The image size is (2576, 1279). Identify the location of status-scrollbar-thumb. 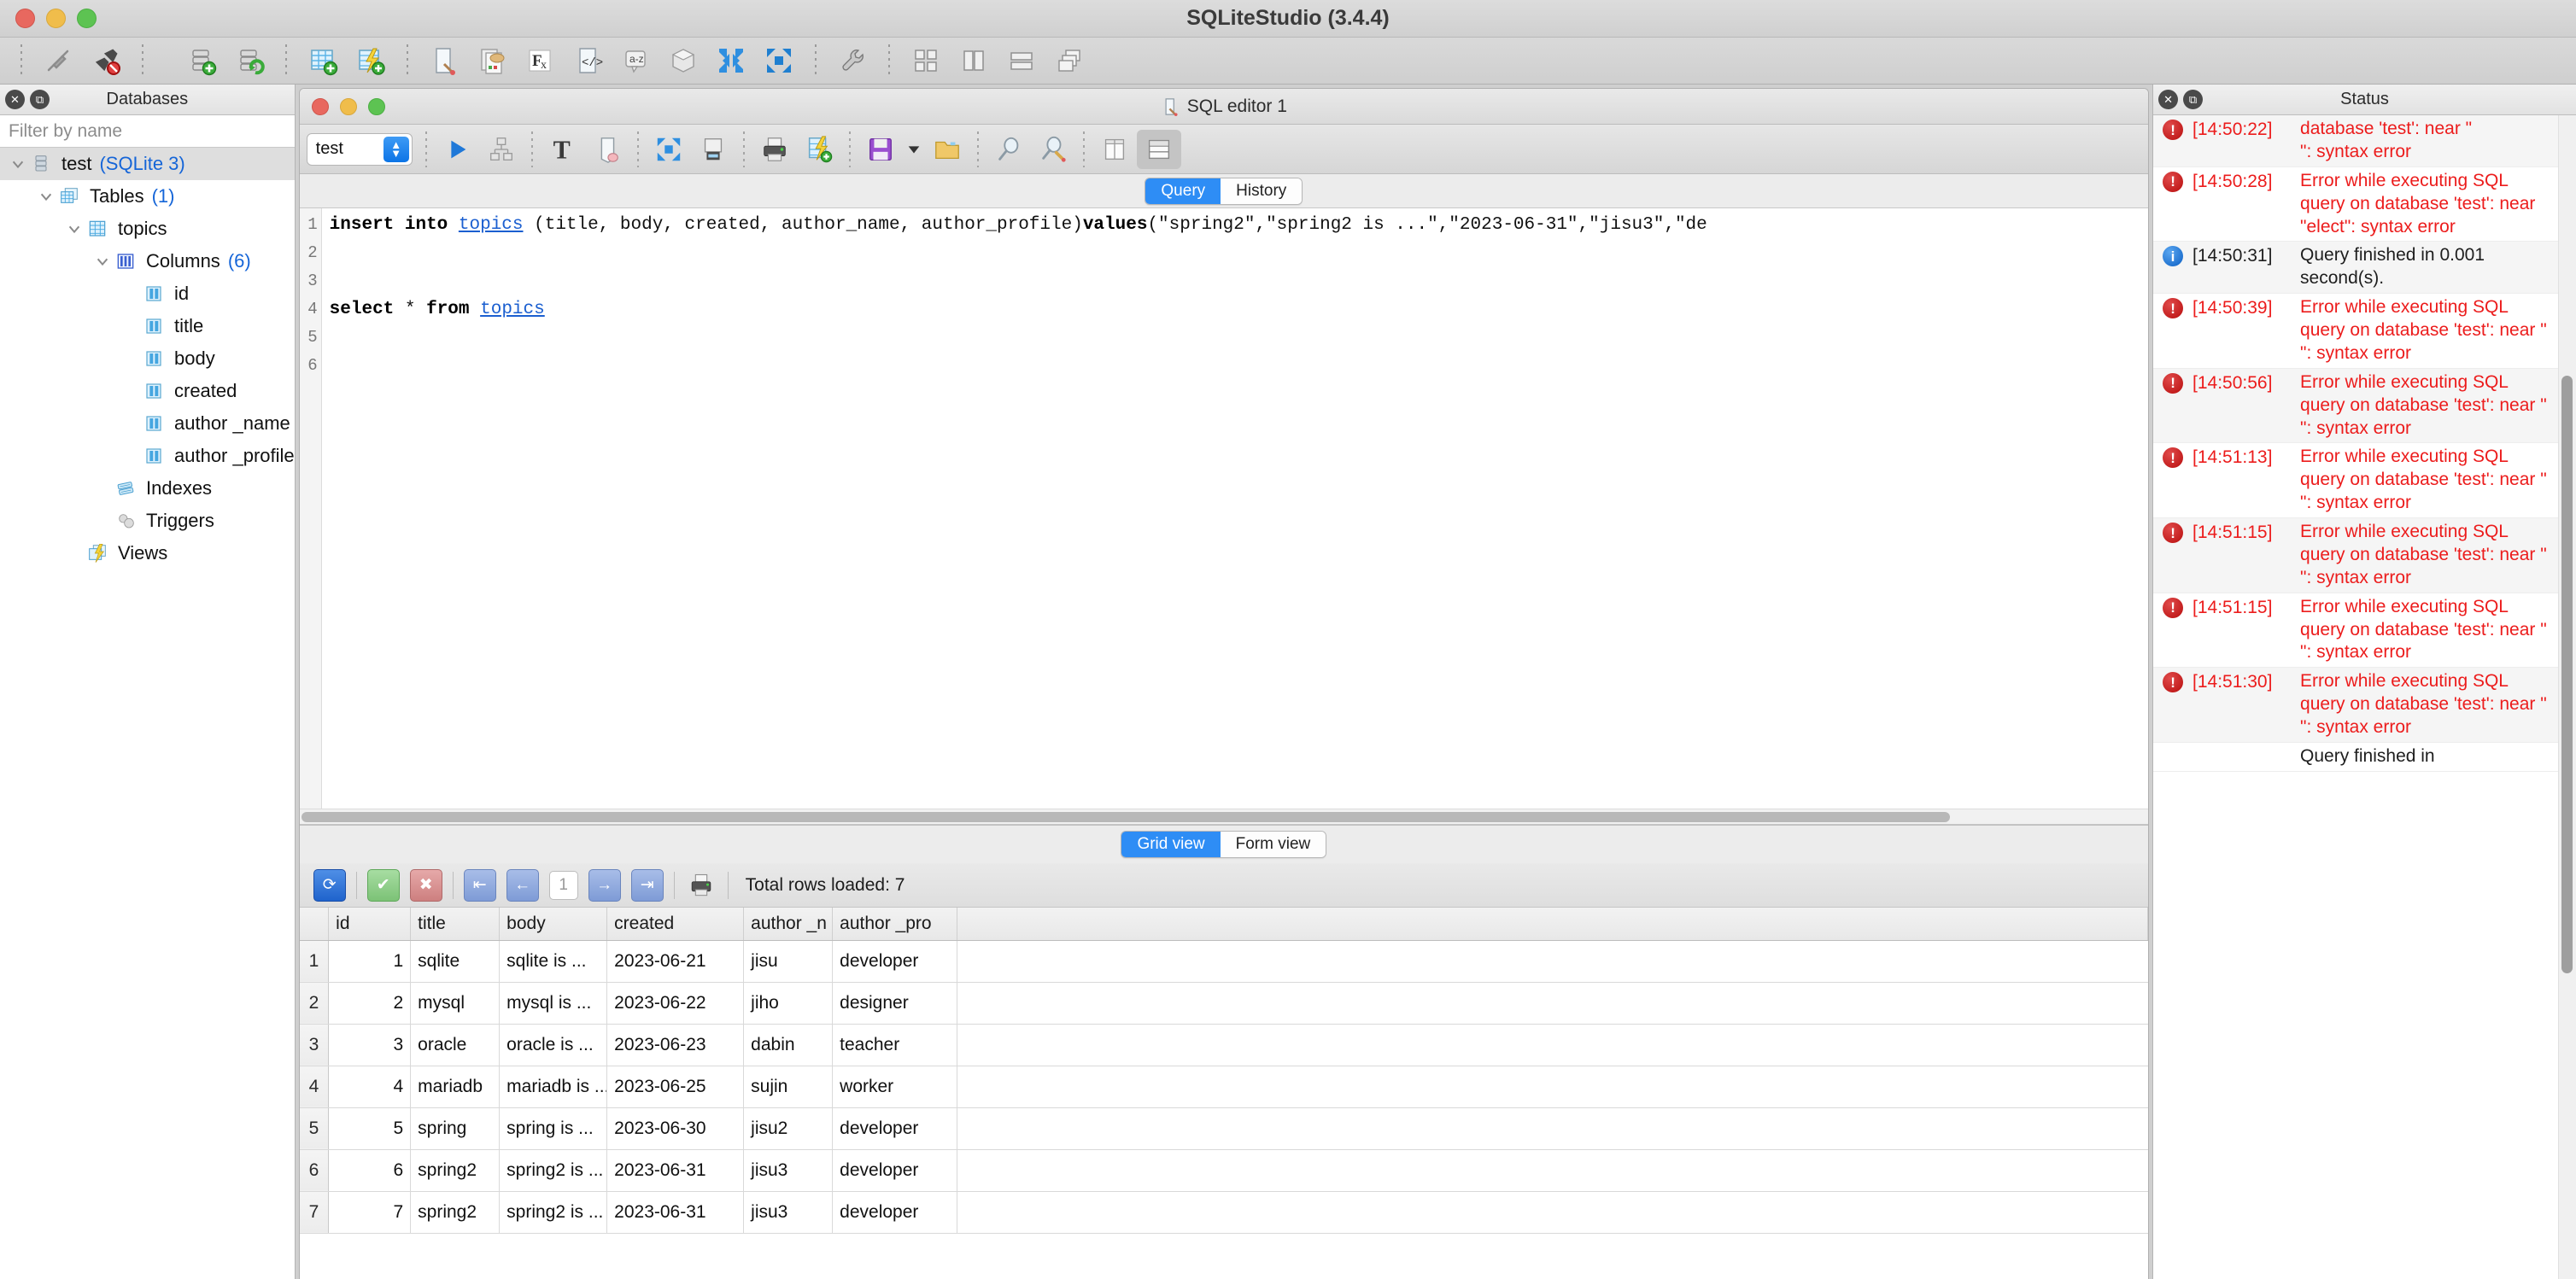
(2567, 674).